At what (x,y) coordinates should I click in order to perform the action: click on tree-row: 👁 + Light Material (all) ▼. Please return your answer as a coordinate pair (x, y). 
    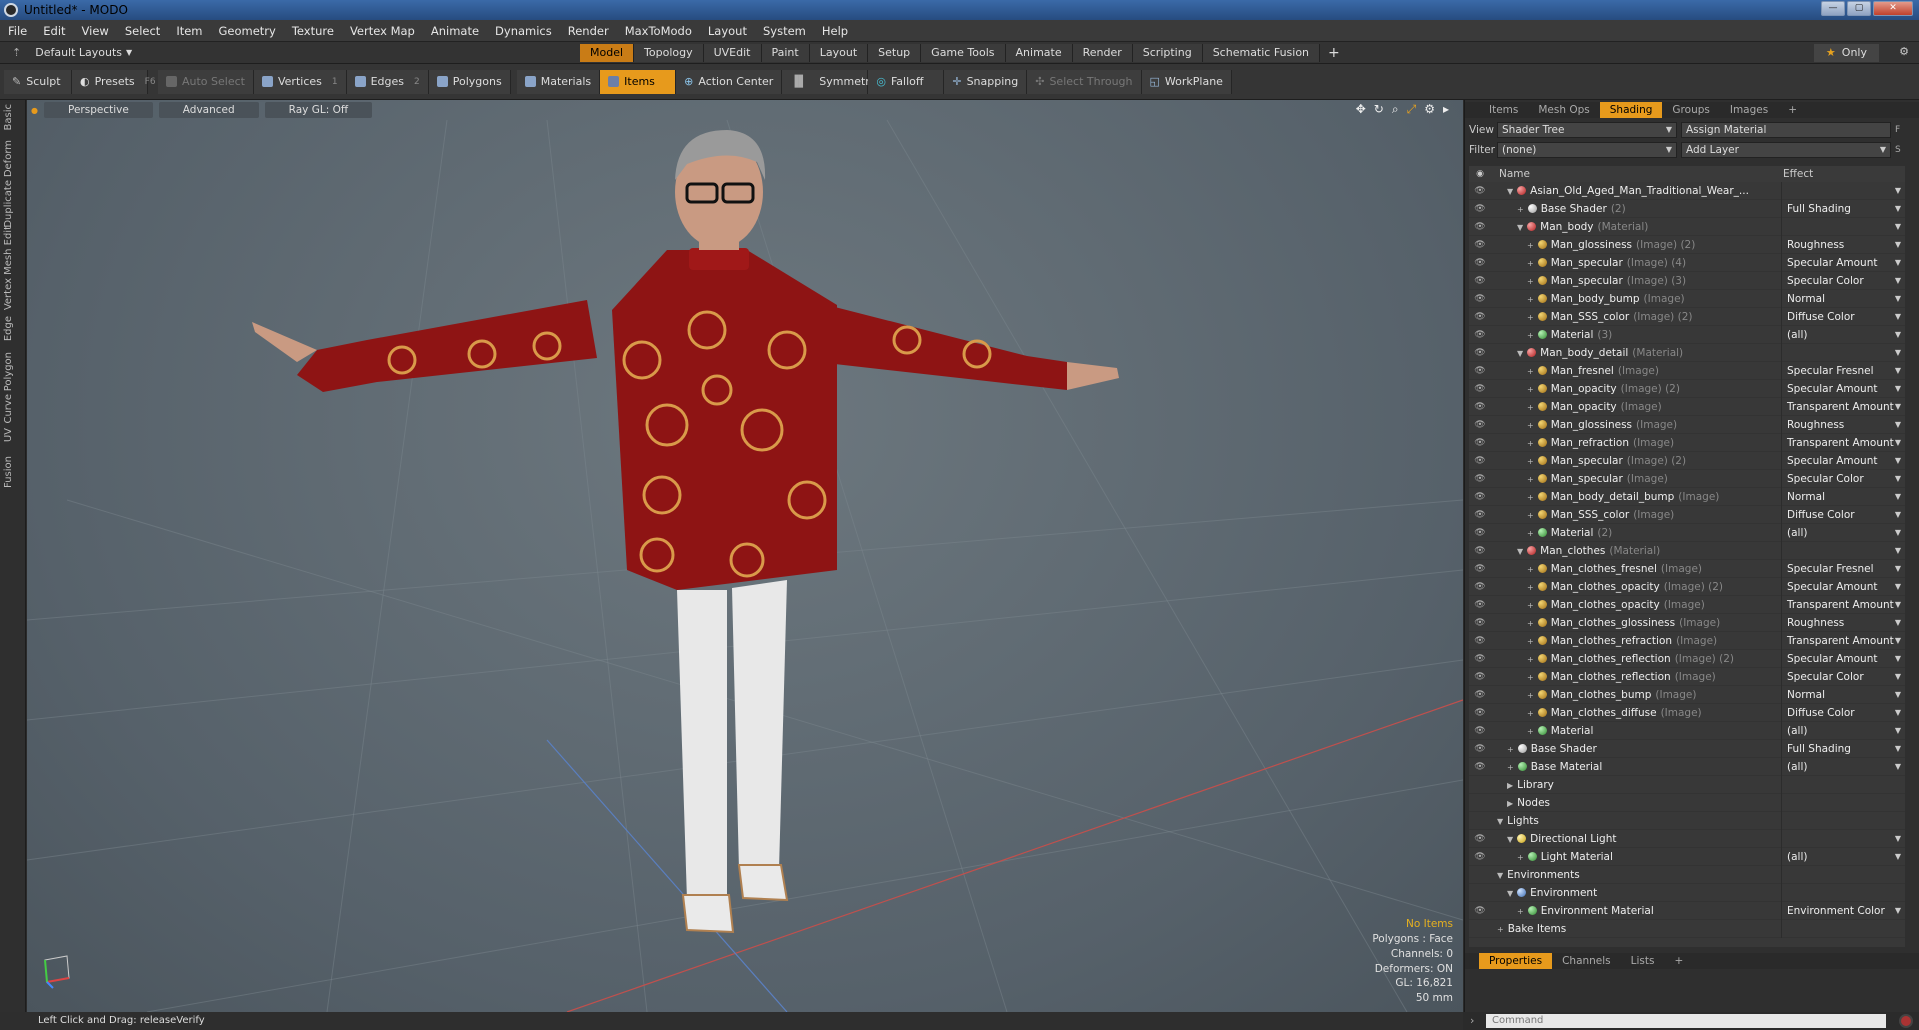
    Looking at the image, I should click on (1687, 856).